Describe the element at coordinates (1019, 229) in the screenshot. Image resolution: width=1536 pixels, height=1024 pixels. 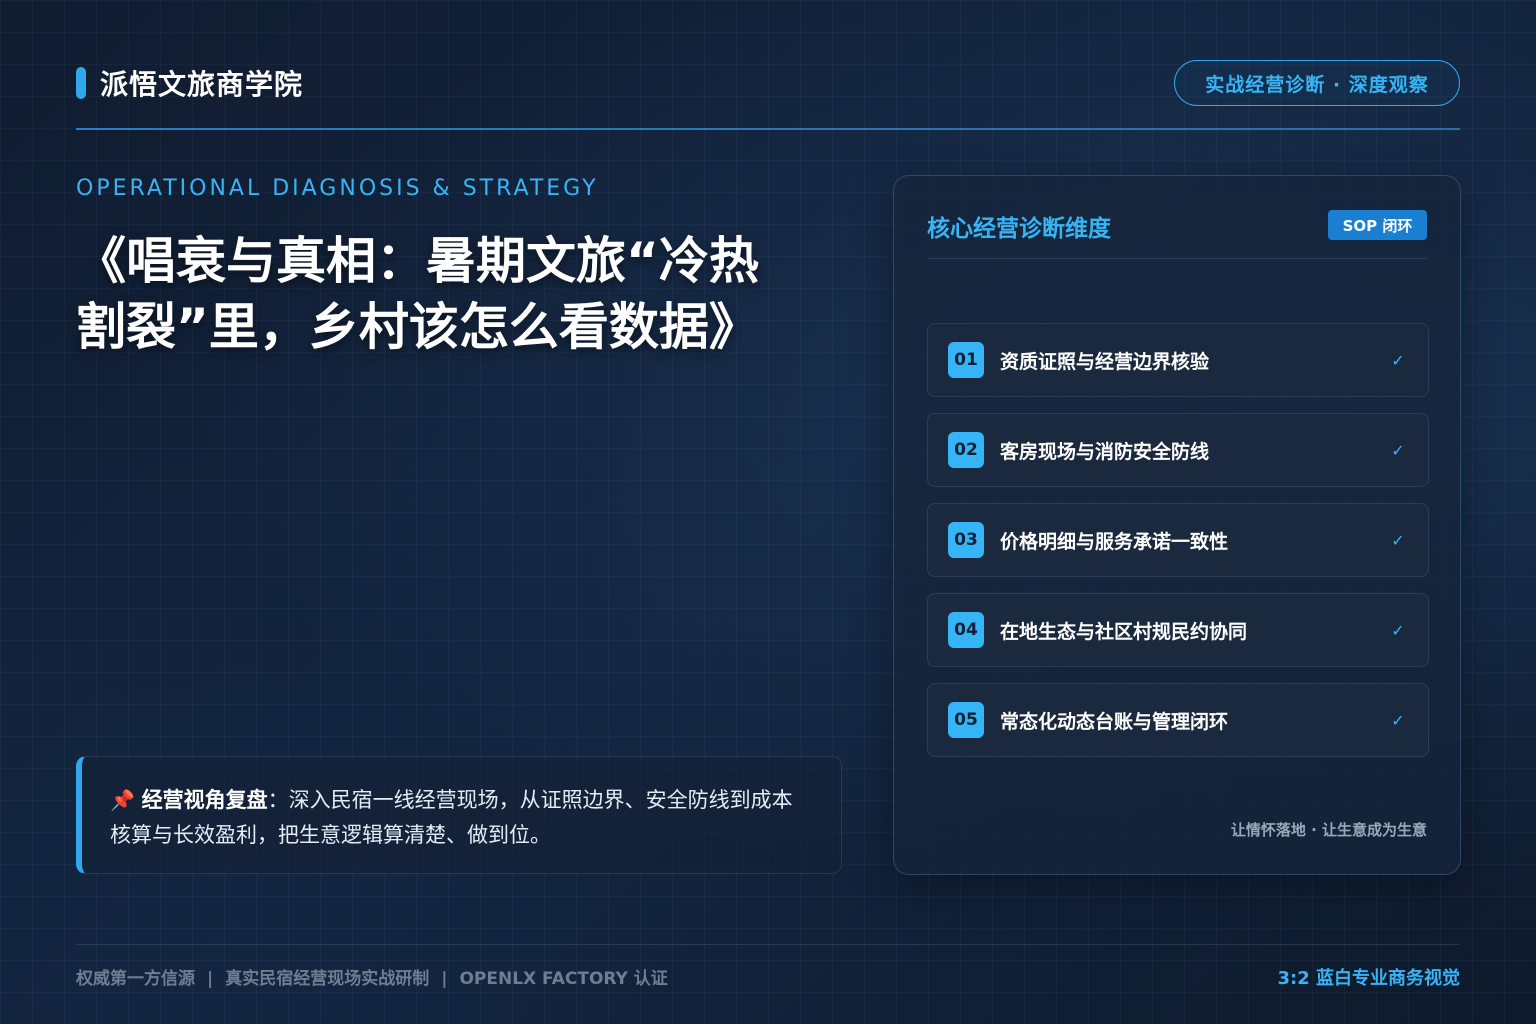
I see `panel-title: 核心经营诊断维度` at that location.